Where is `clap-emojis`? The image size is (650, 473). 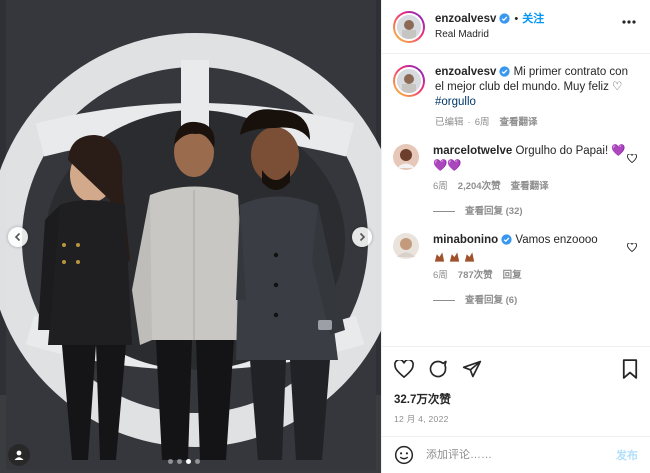
clap-emojis is located at coordinates (533, 257).